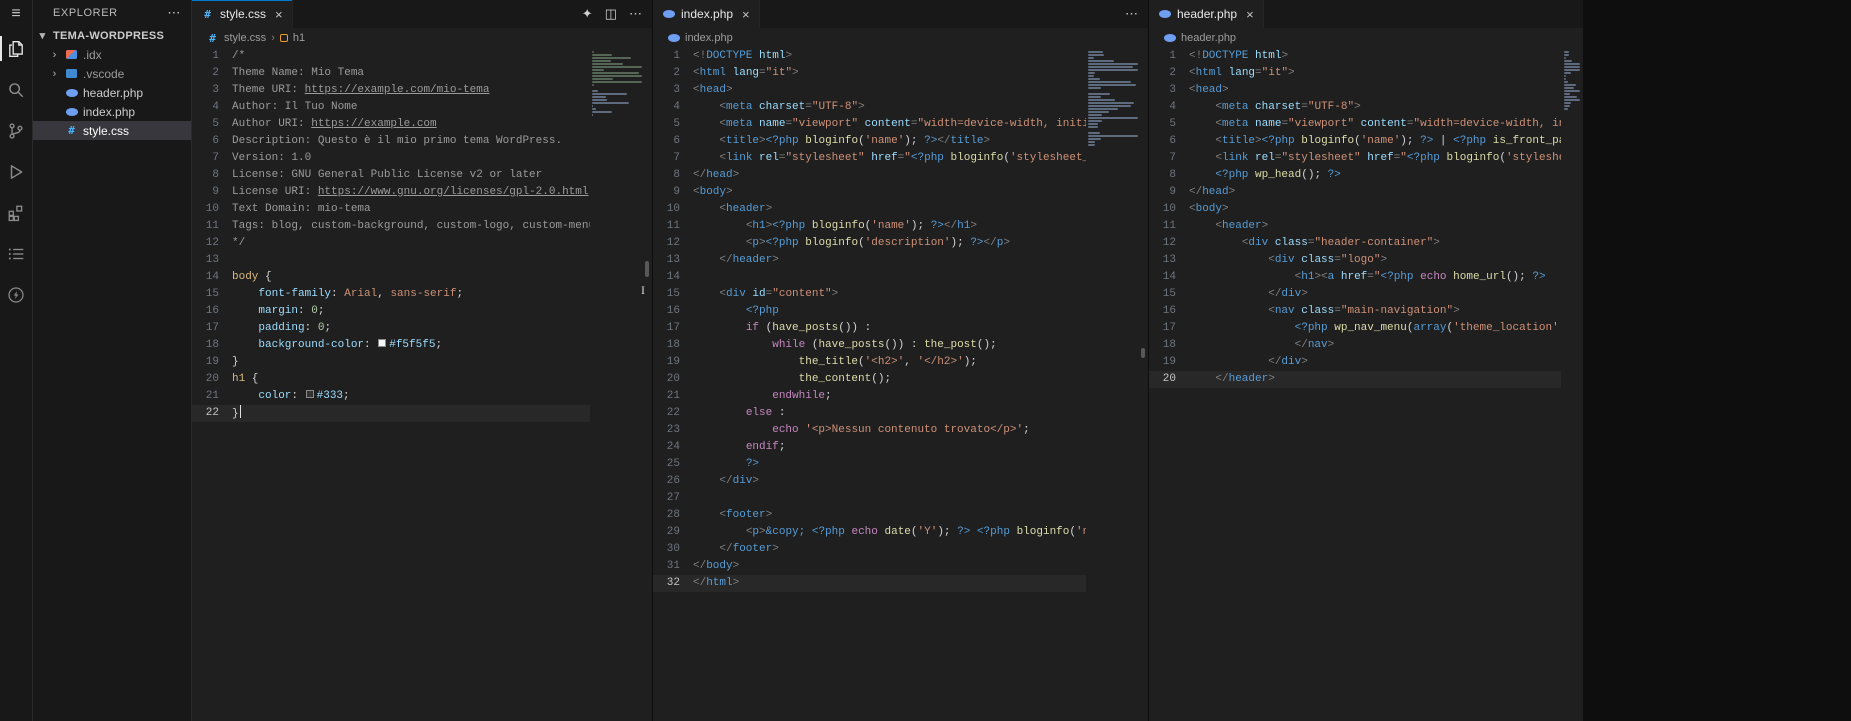  Describe the element at coordinates (869, 583) in the screenshot. I see `code-line: 32 </html>` at that location.